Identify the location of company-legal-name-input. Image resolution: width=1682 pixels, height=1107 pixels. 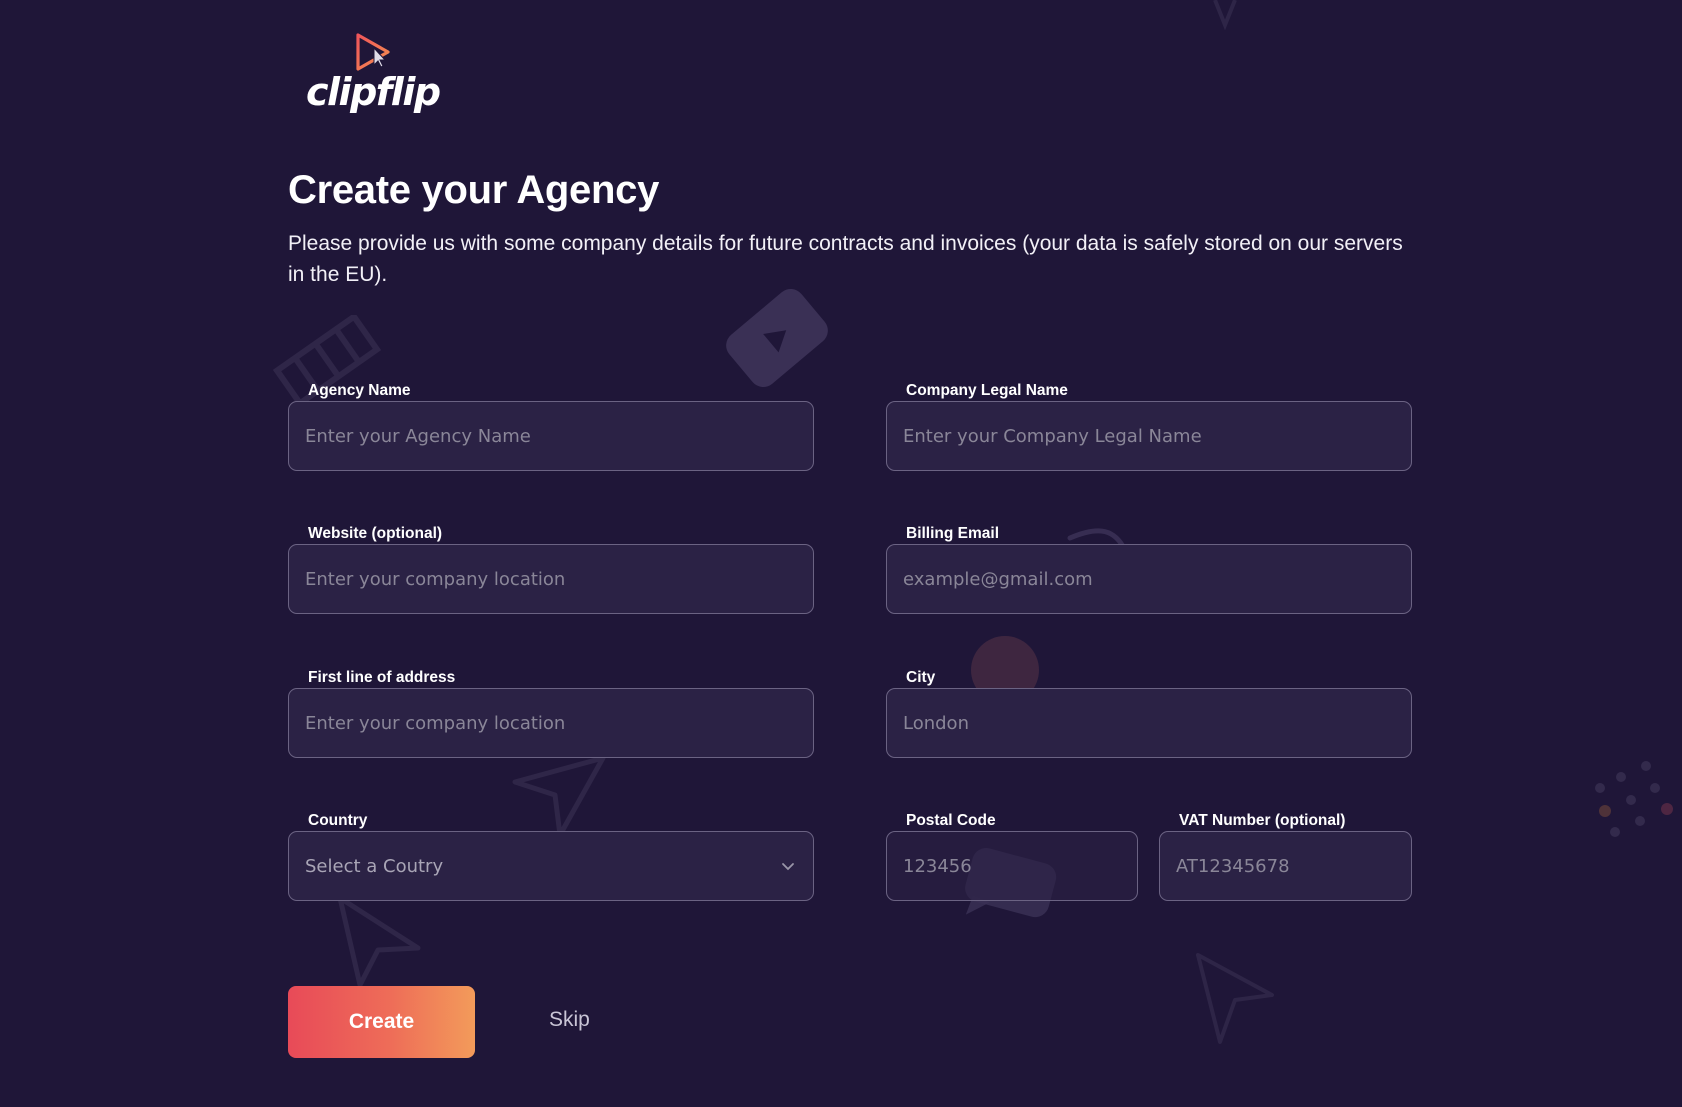
(1149, 436).